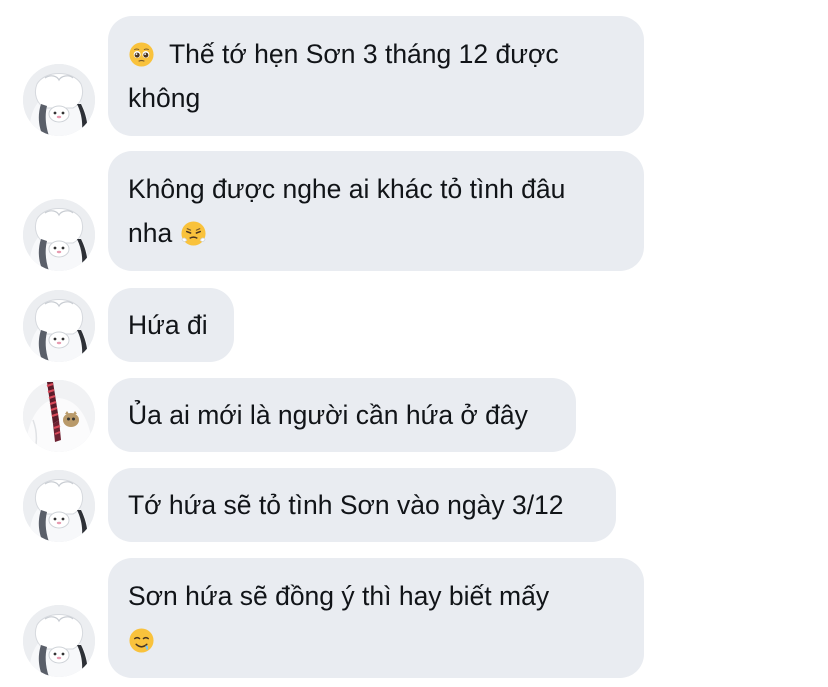 Image resolution: width=828 pixels, height=687 pixels. What do you see at coordinates (346, 505) in the screenshot?
I see `message-text-line: Tớ hứa sẽ tỏ tình Sơn vào ngày 3/12` at bounding box center [346, 505].